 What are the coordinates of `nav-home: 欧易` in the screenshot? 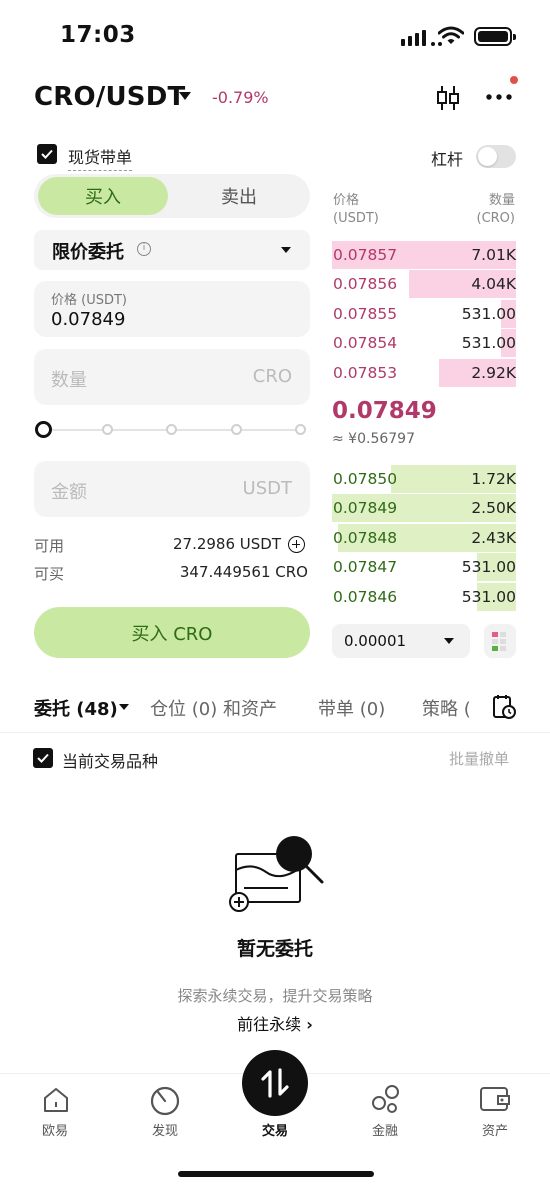 It's located at (55, 1129).